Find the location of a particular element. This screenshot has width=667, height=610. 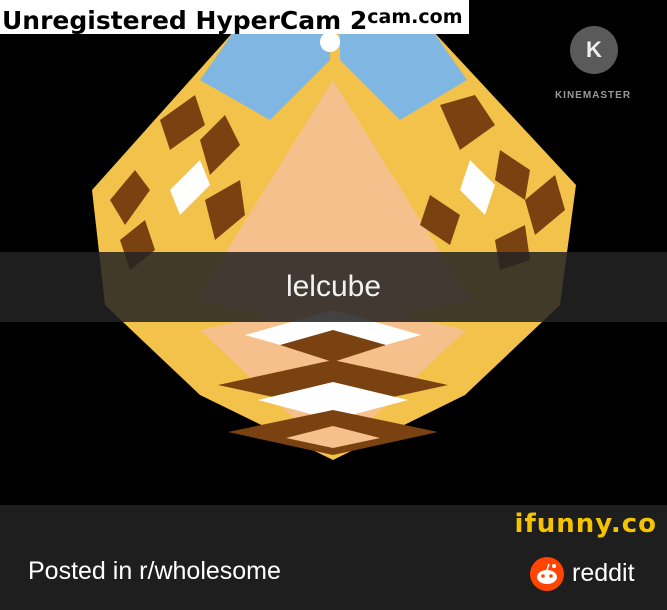

hypercam-main: Unregistered HyperCam 2 is located at coordinates (185, 20).